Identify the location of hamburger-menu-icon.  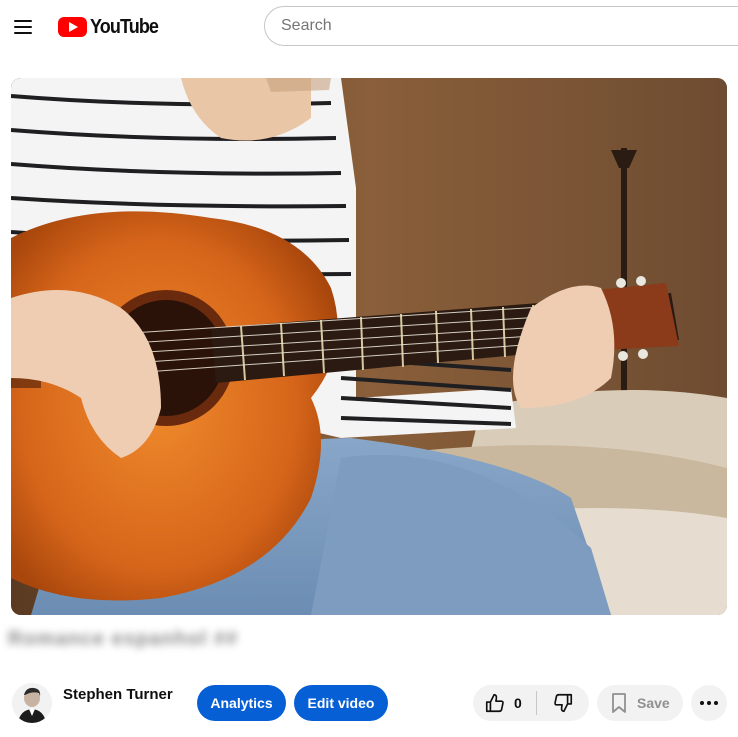
(23, 21).